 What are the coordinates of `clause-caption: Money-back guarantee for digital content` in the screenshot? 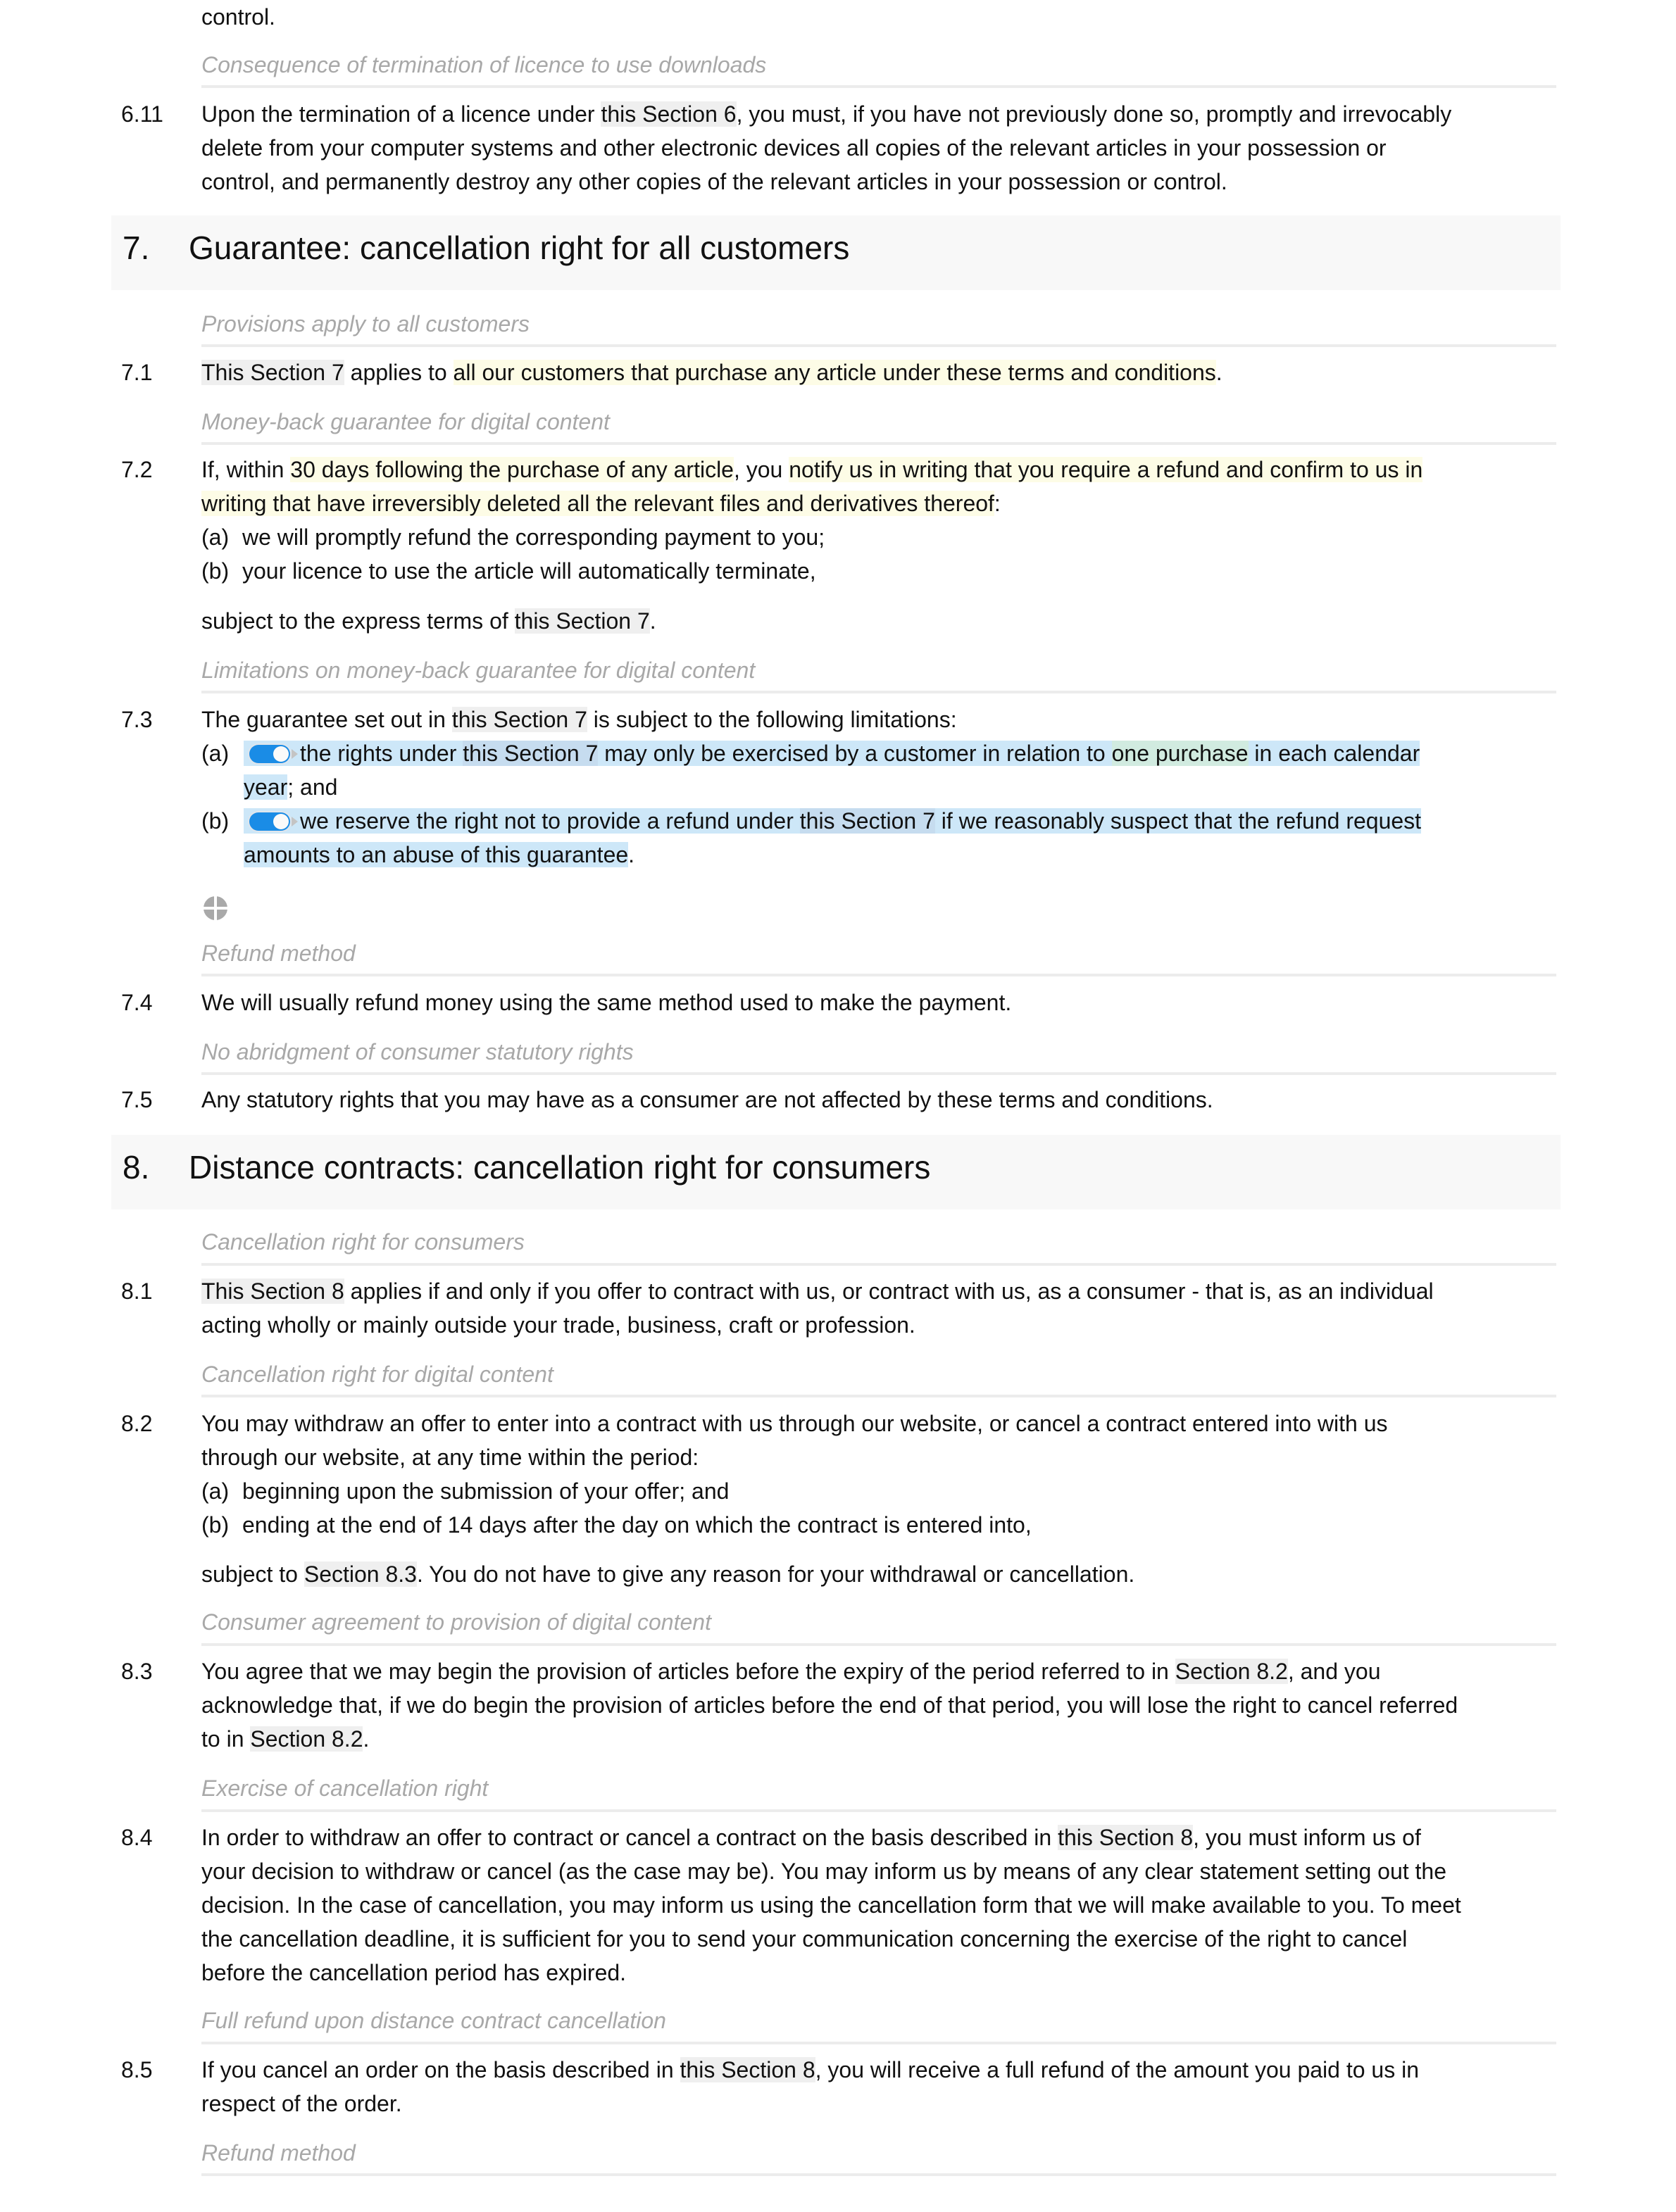 It's located at (405, 421).